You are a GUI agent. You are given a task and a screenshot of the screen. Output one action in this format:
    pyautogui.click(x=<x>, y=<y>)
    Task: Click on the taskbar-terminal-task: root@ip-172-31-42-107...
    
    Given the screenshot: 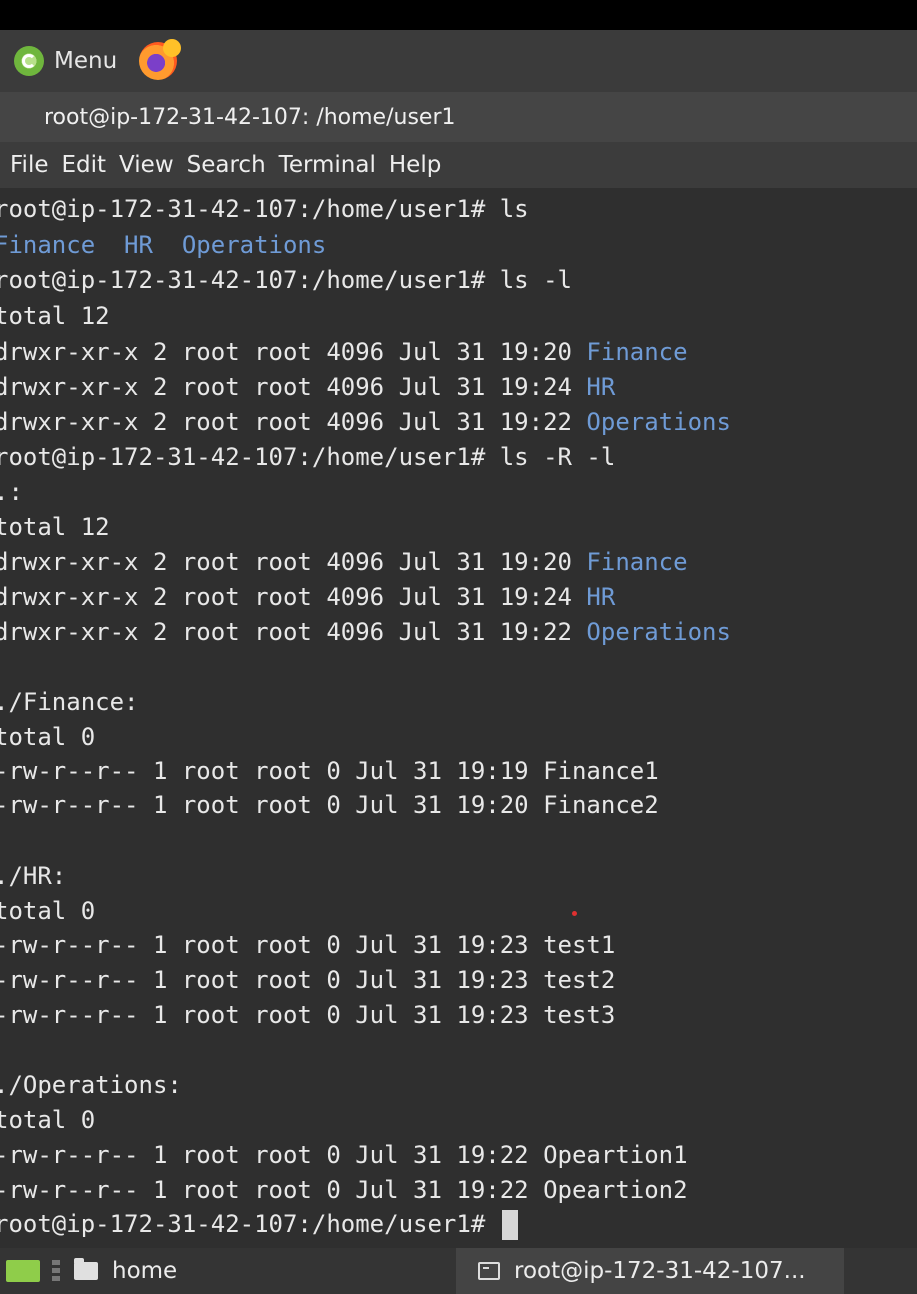 What is the action you would take?
    pyautogui.click(x=650, y=1271)
    